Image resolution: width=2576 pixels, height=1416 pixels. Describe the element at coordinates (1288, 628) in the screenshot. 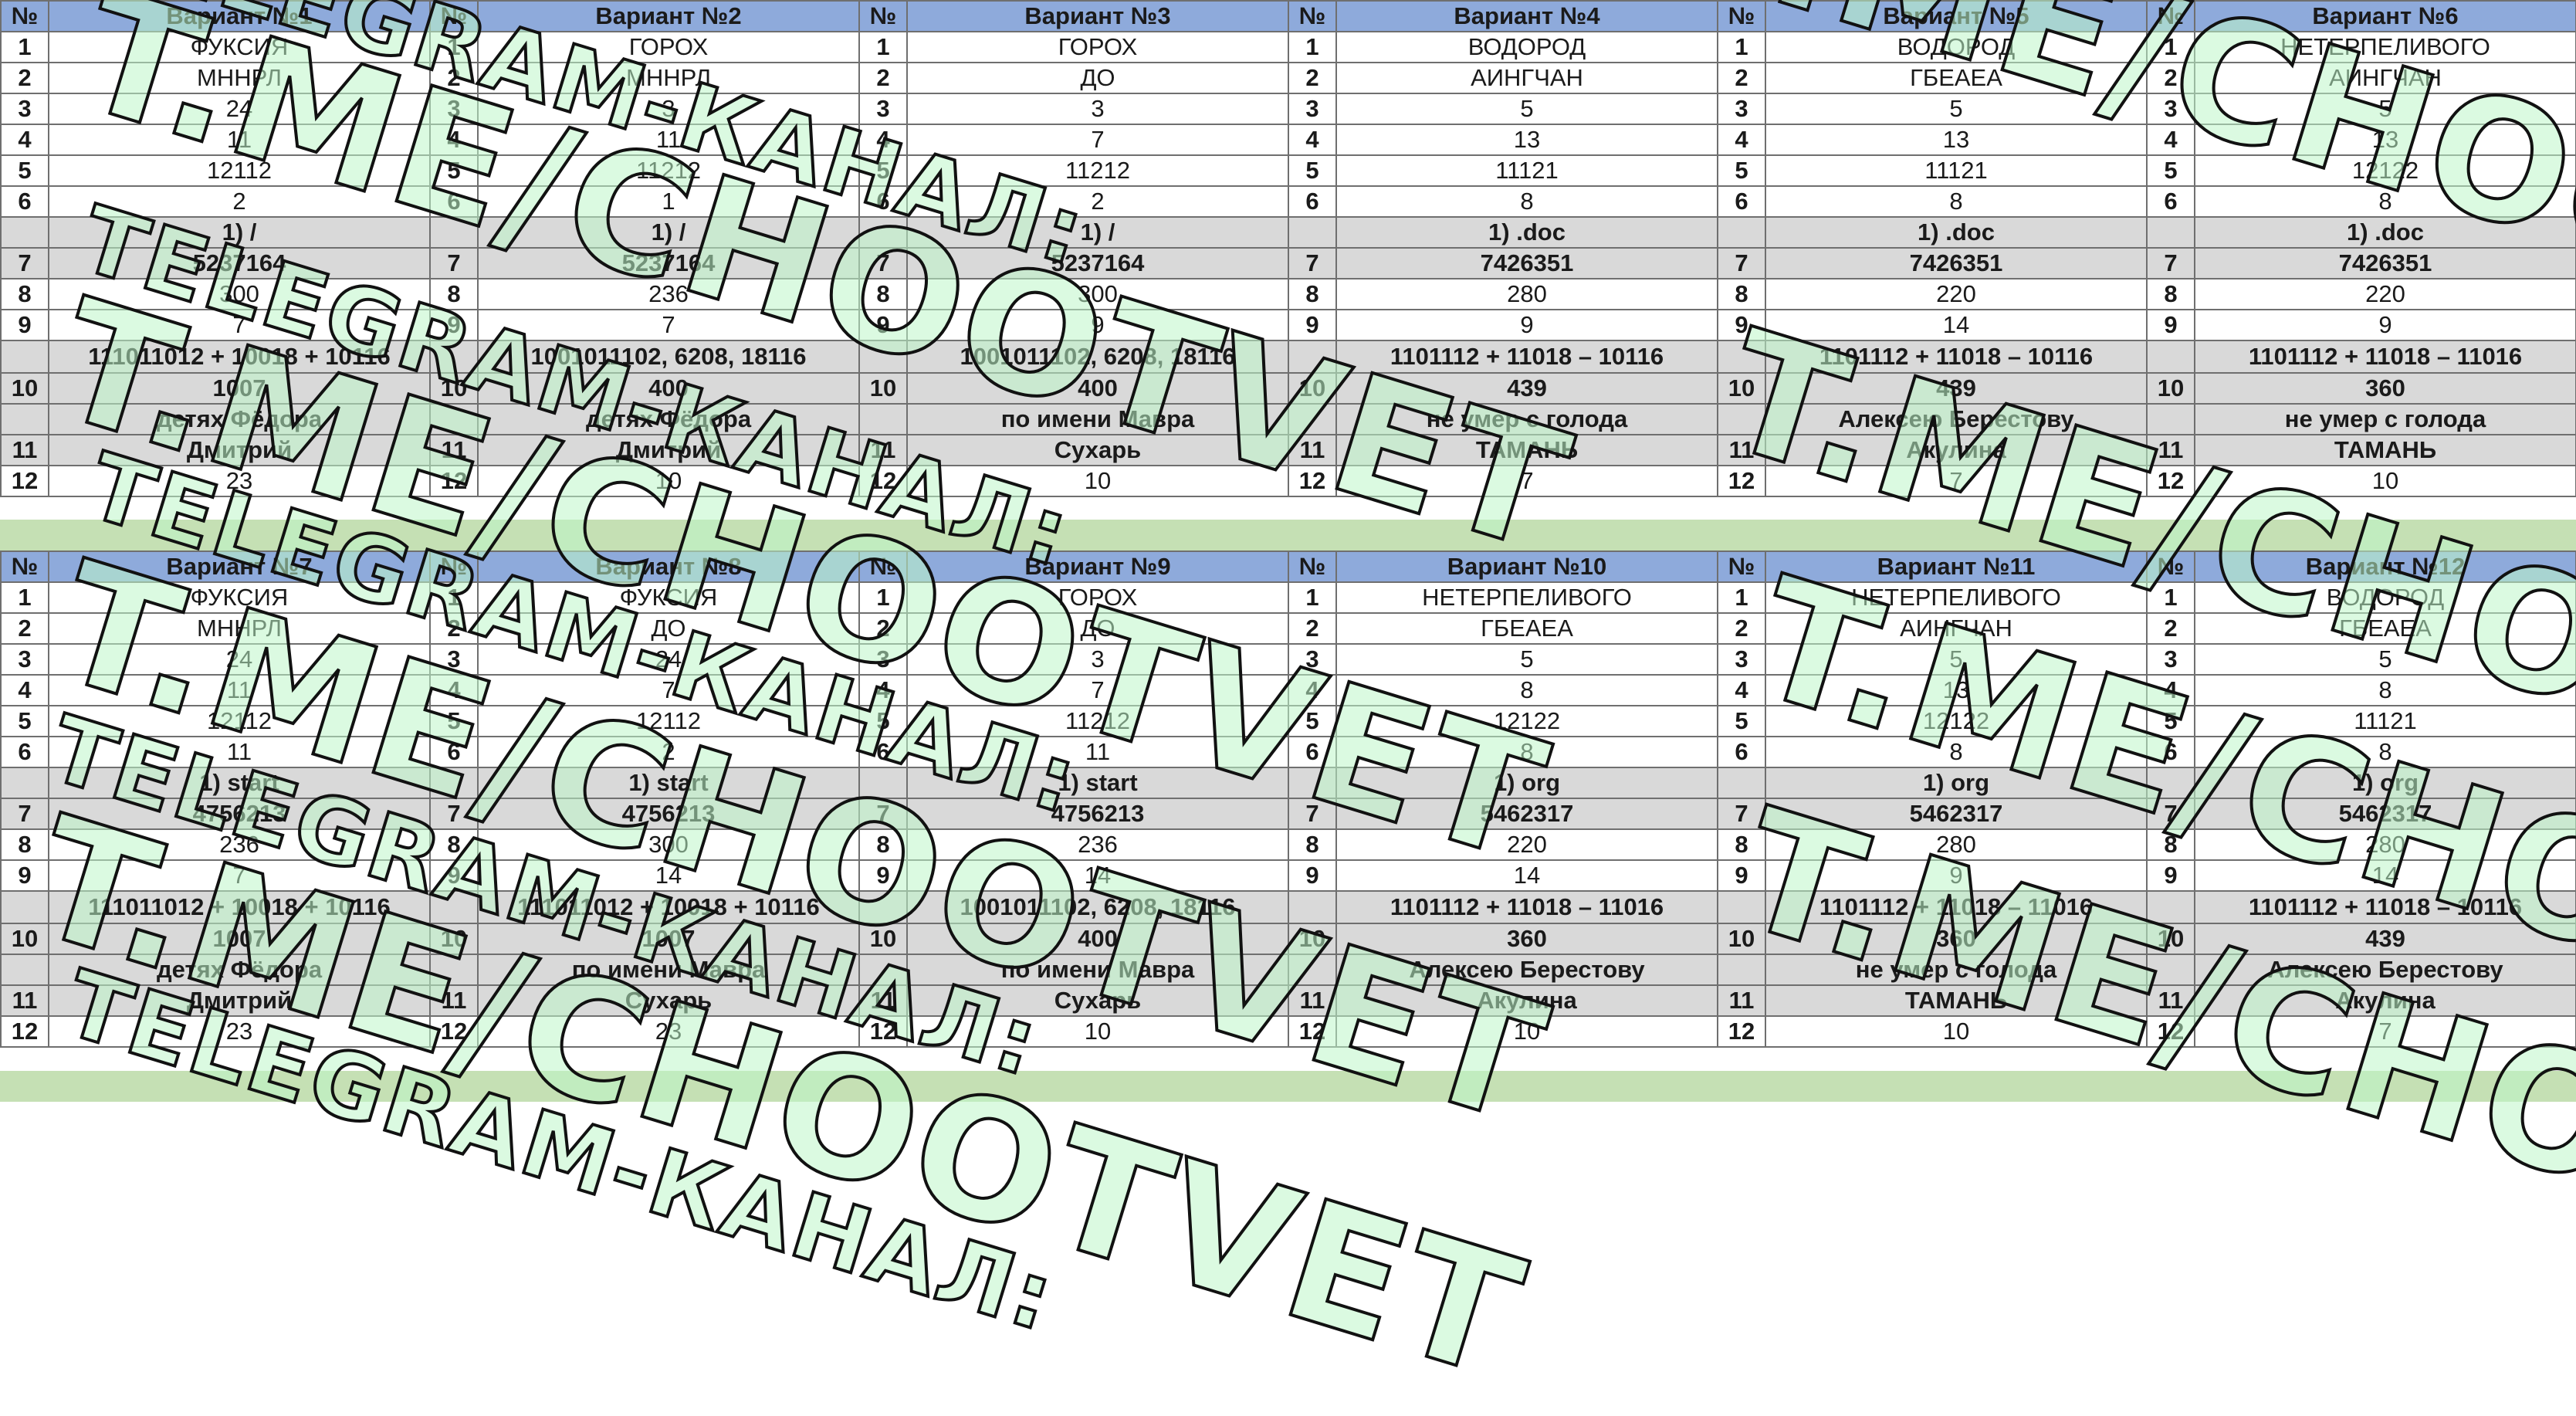

I see `table-row: 2 МННРЛ 2 ДО 2 ДО 2 ГБЕАЕА 2 АИНГЧАН 2 ГБЕАЕА` at that location.